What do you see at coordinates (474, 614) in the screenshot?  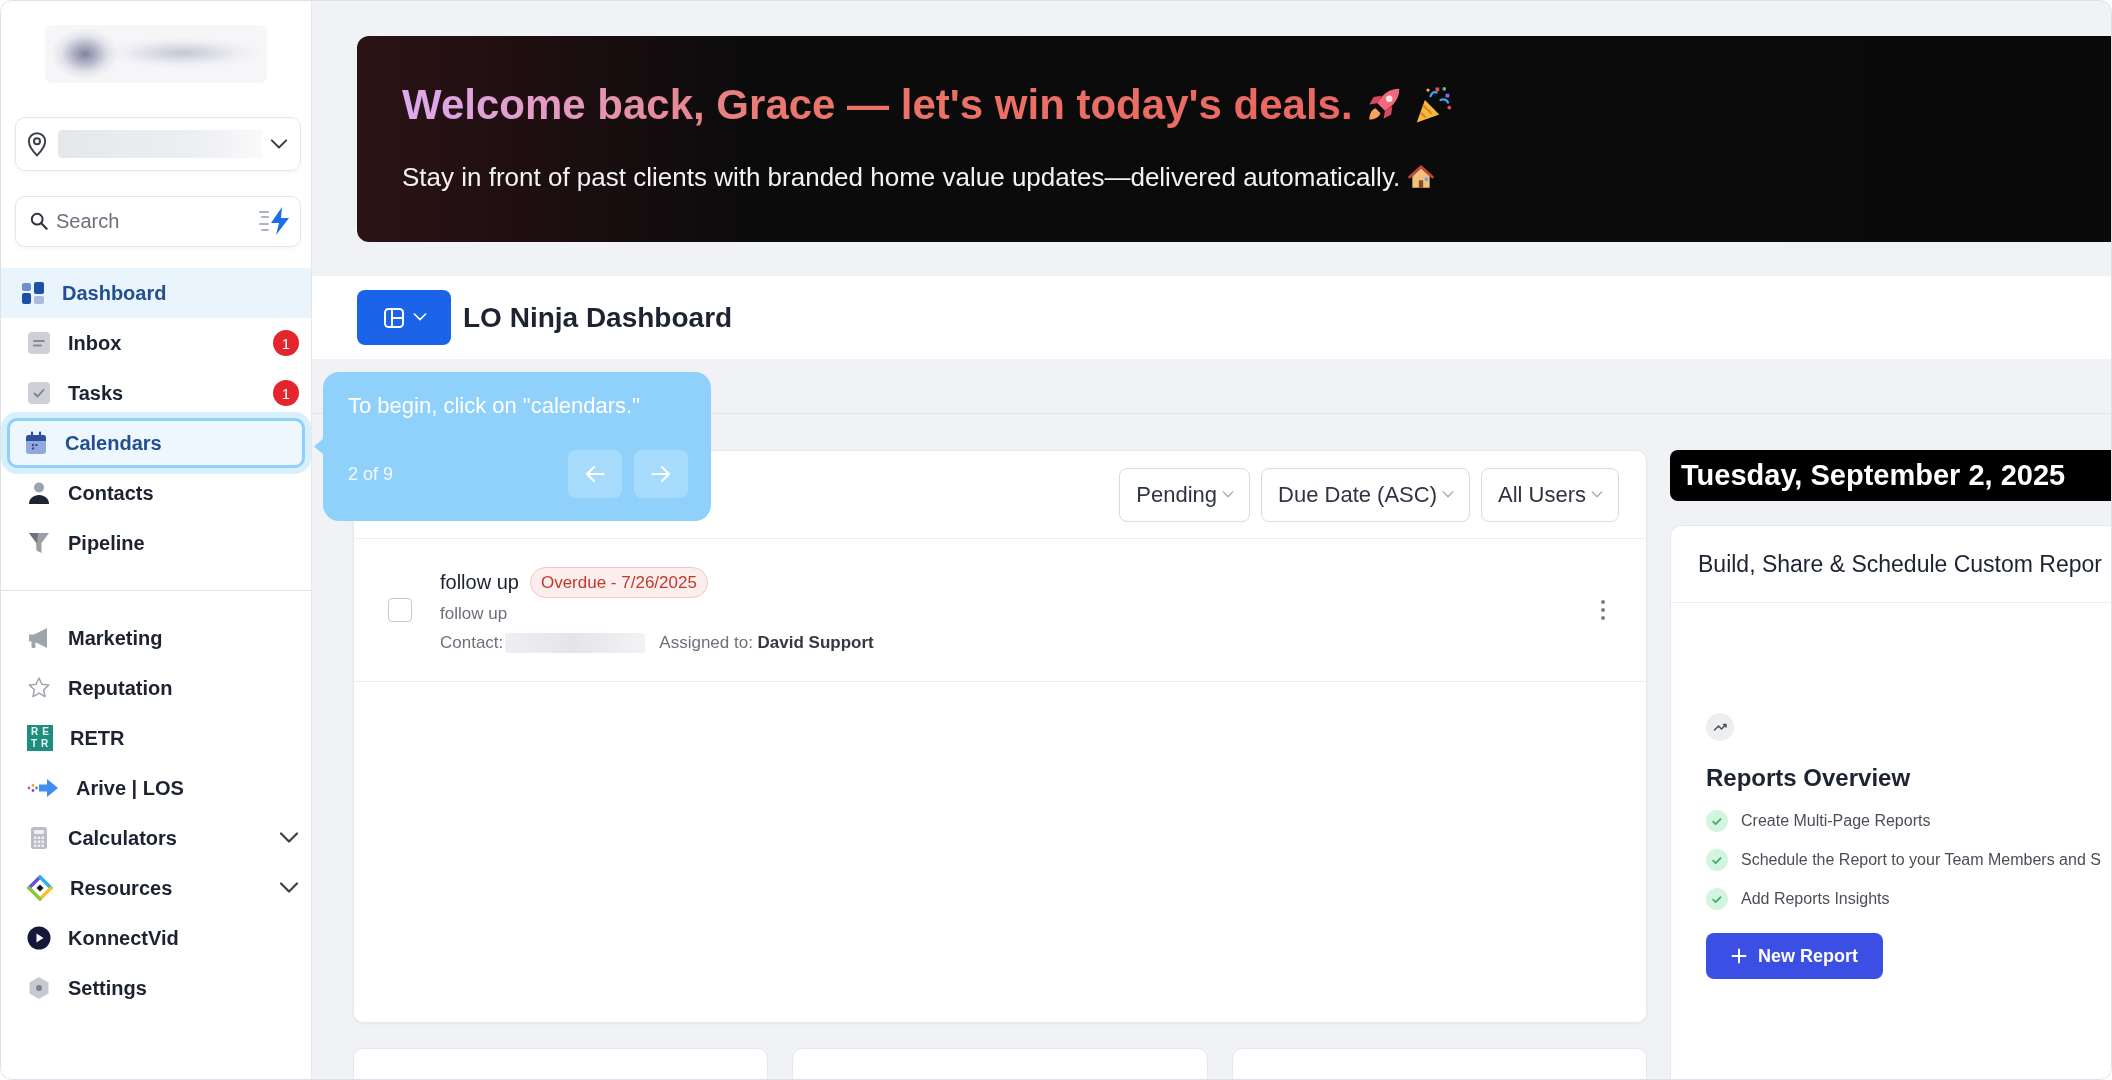 I see `task-description: follow up` at bounding box center [474, 614].